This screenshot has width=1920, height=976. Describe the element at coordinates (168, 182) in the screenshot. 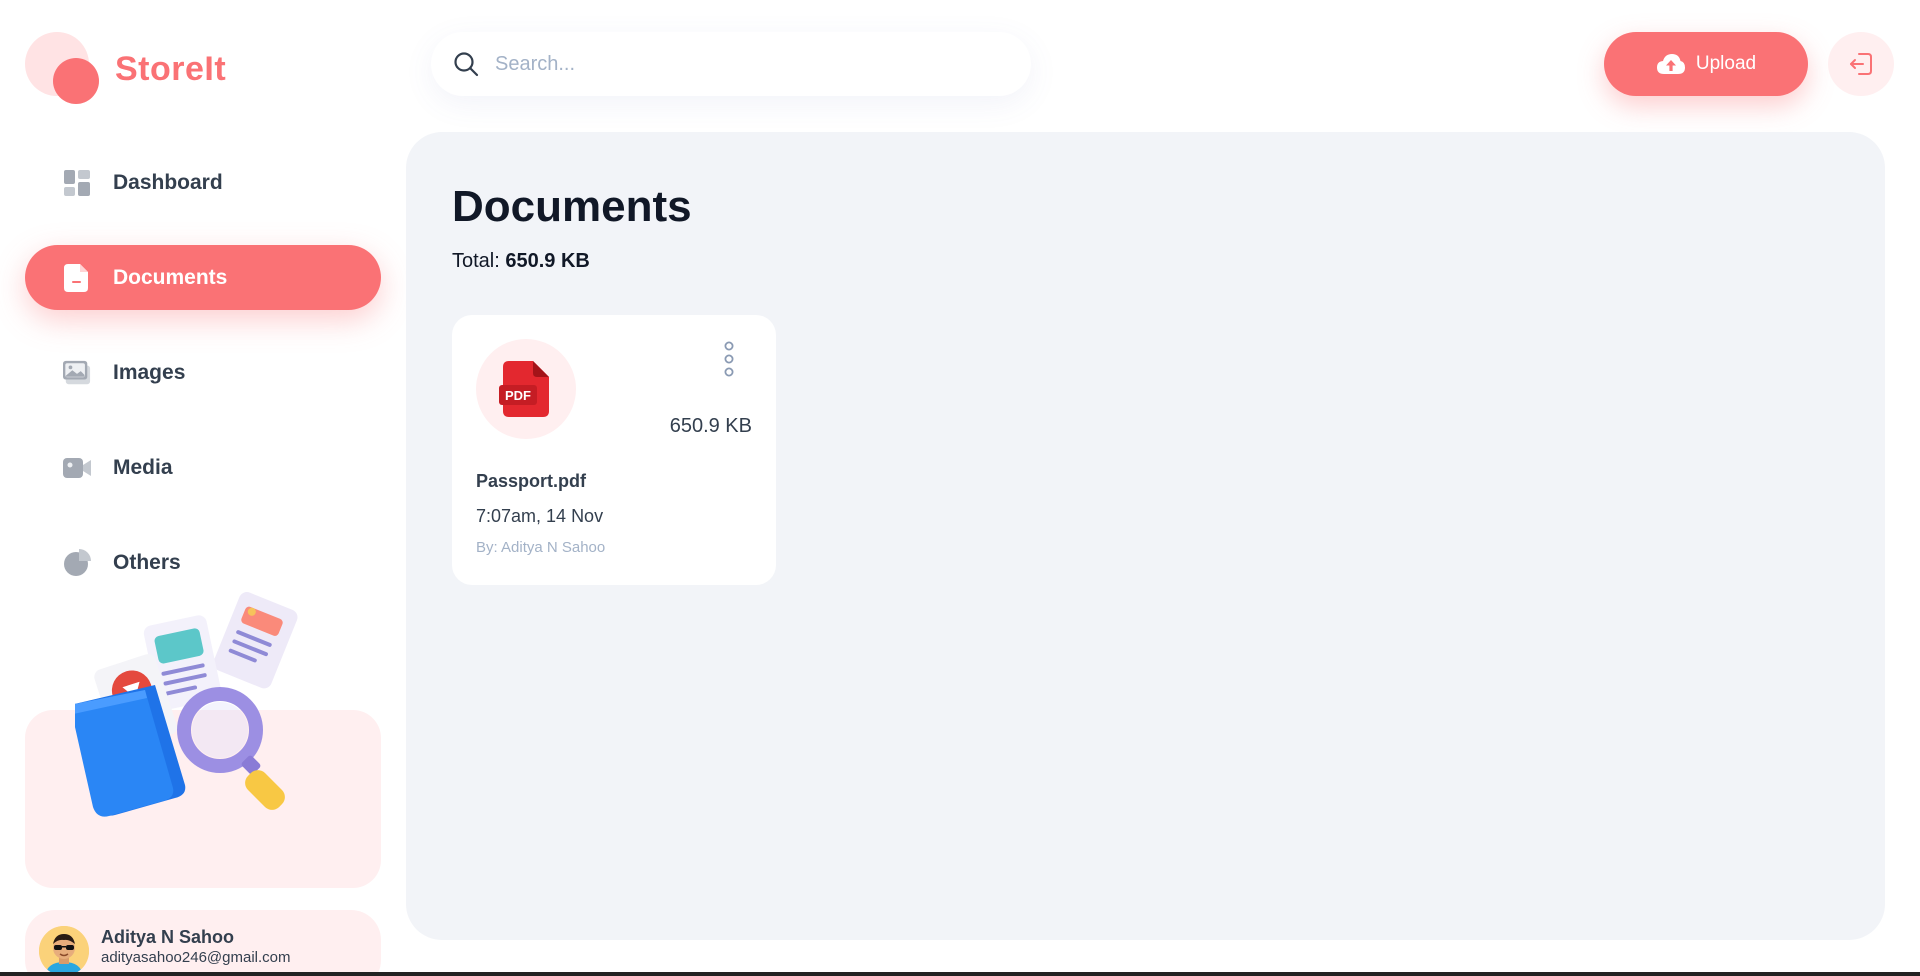

I see `sidebar-item-label: Dashboard` at that location.